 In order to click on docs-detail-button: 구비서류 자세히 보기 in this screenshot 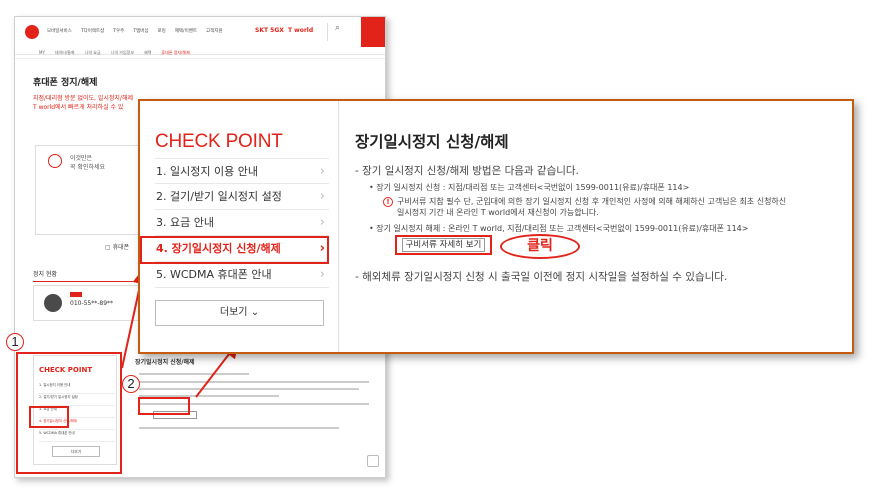, I will do `click(443, 245)`.